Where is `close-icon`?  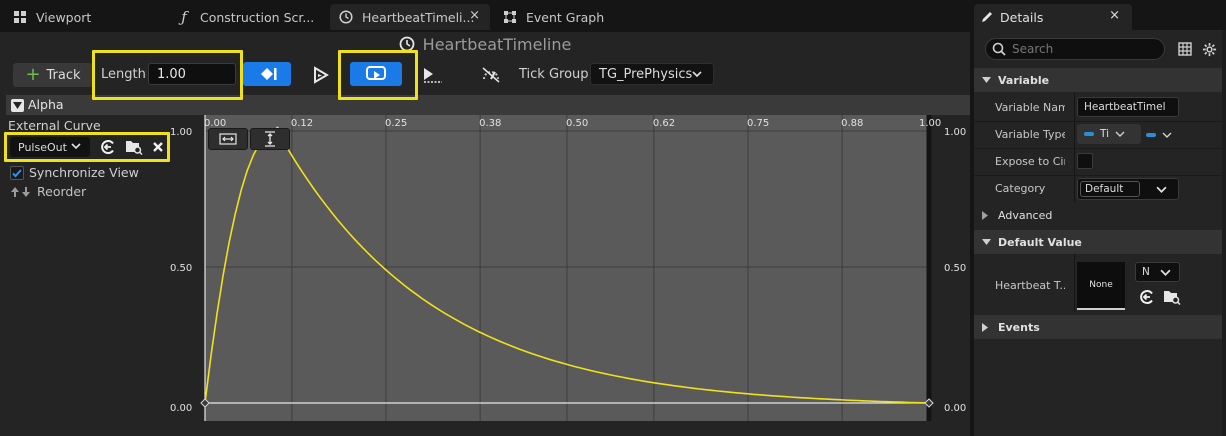
close-icon is located at coordinates (158, 147).